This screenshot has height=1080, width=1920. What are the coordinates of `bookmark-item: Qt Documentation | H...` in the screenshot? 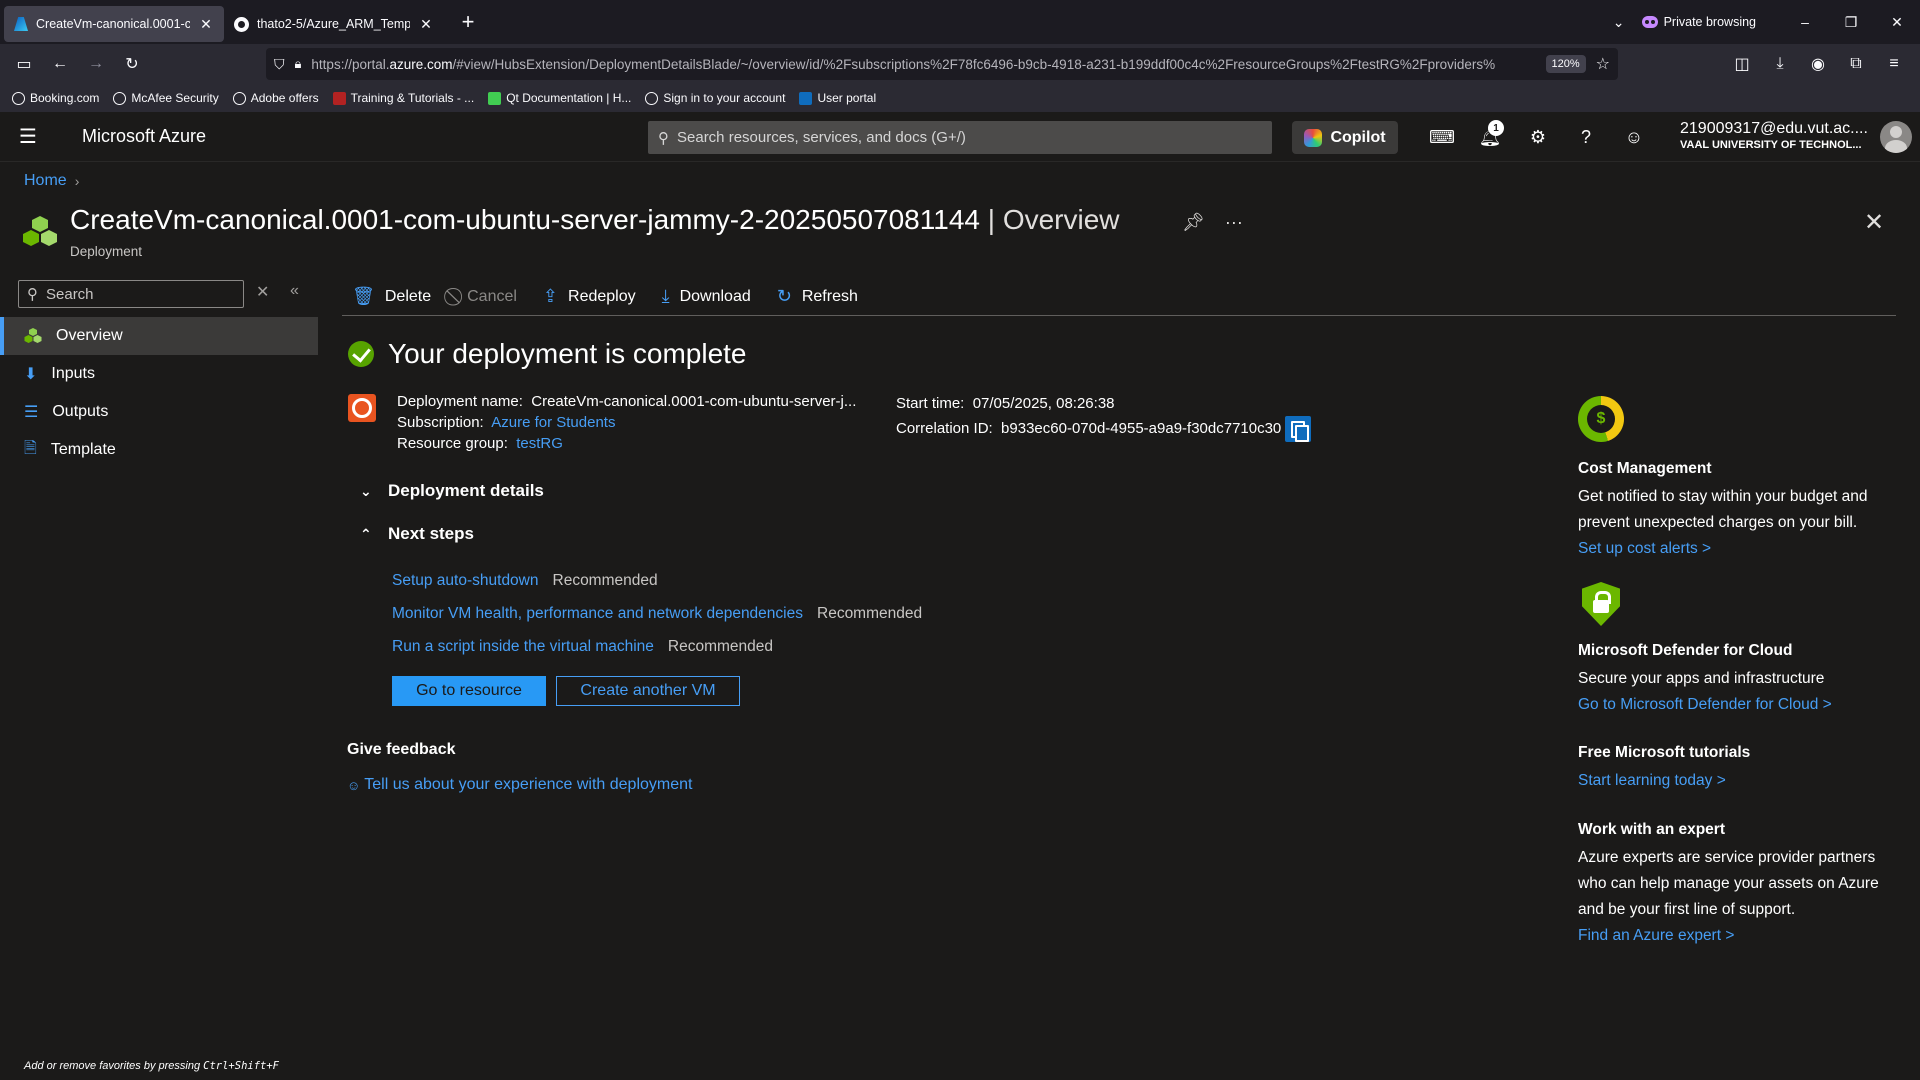 It's located at (559, 98).